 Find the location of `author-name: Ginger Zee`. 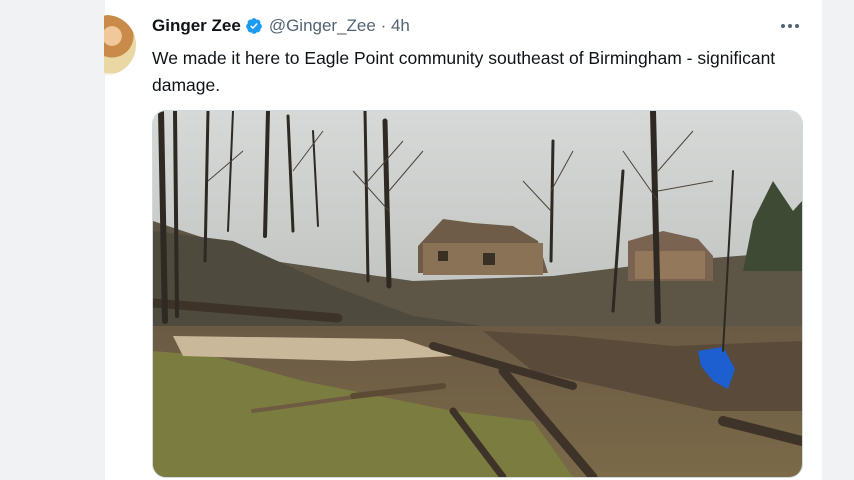

author-name: Ginger Zee is located at coordinates (196, 26).